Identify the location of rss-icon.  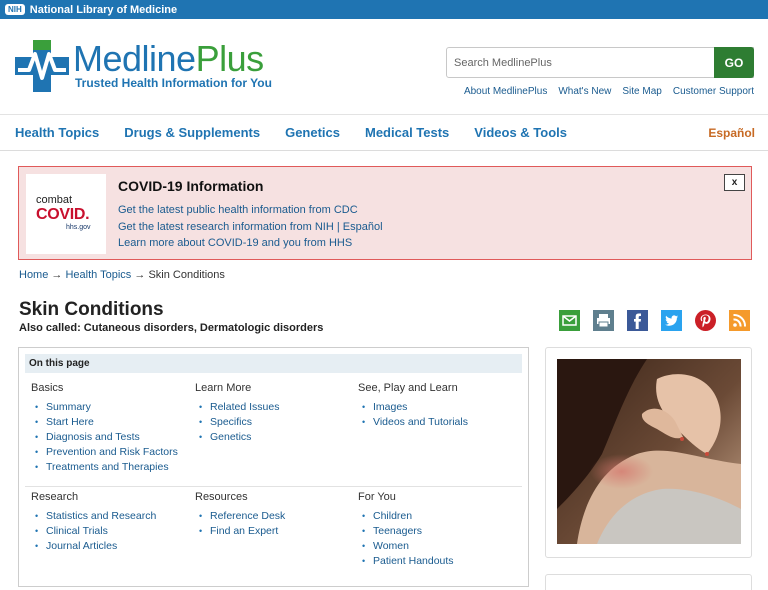
(739, 320).